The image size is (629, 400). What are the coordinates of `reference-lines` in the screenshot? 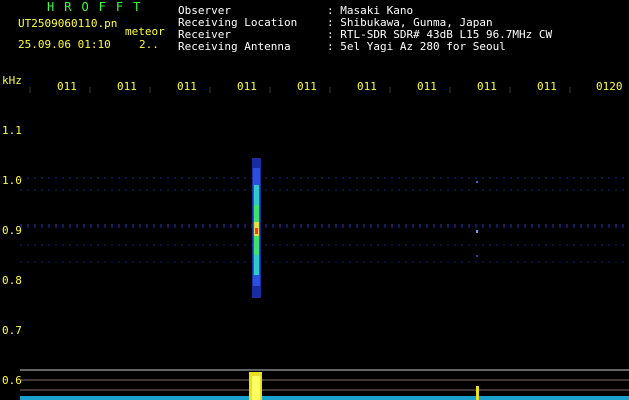 It's located at (324, 380).